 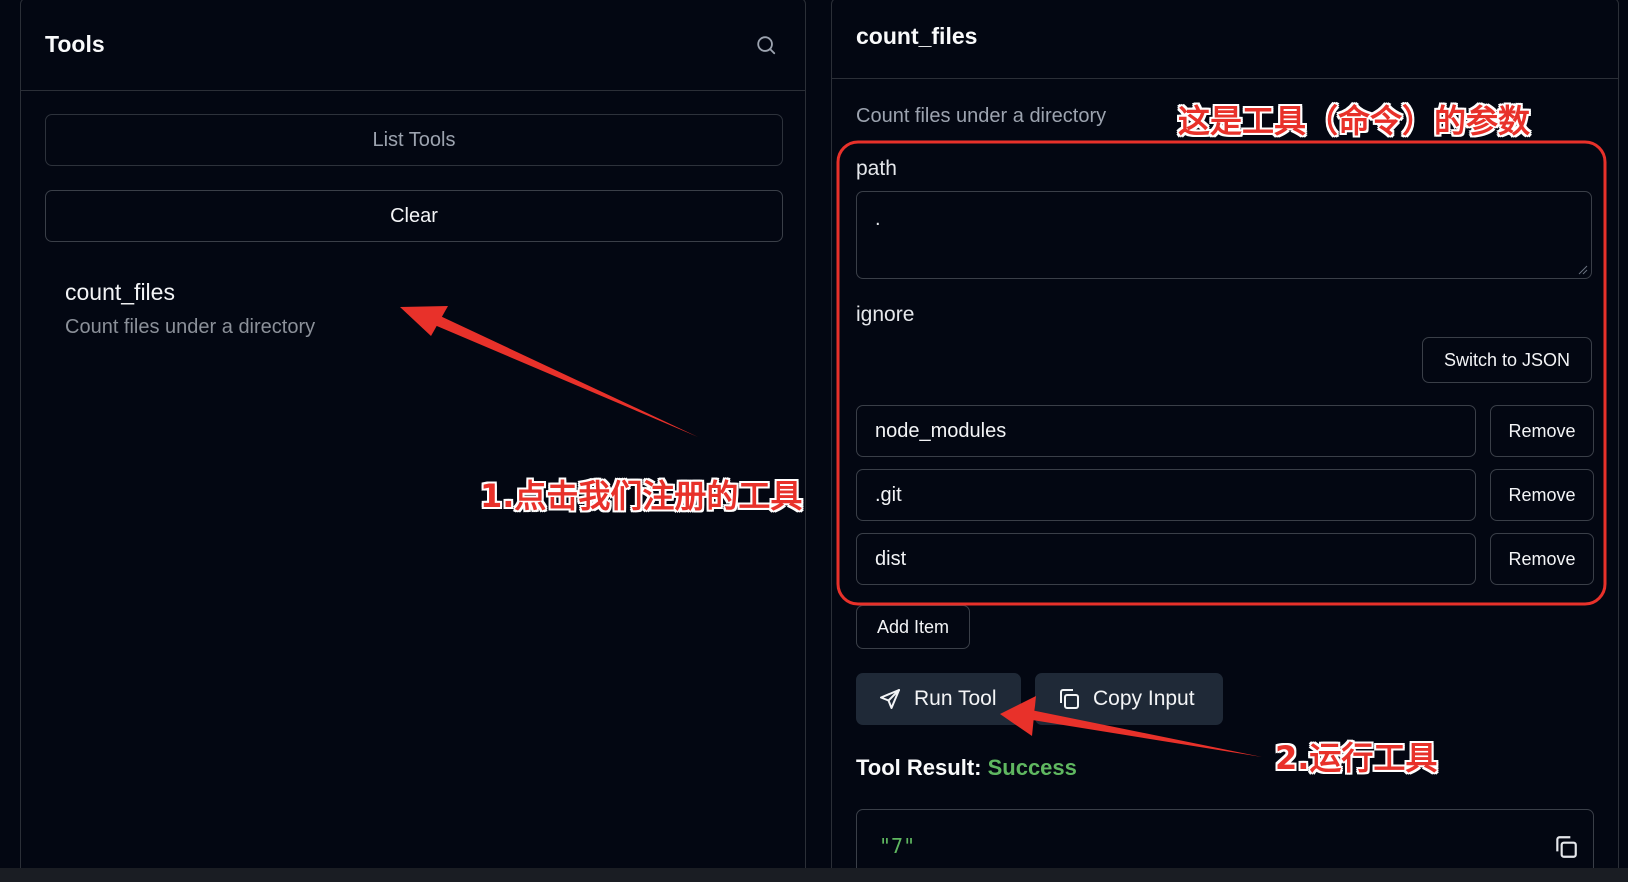 I want to click on copy-input-label: Copy Input, so click(x=1144, y=698).